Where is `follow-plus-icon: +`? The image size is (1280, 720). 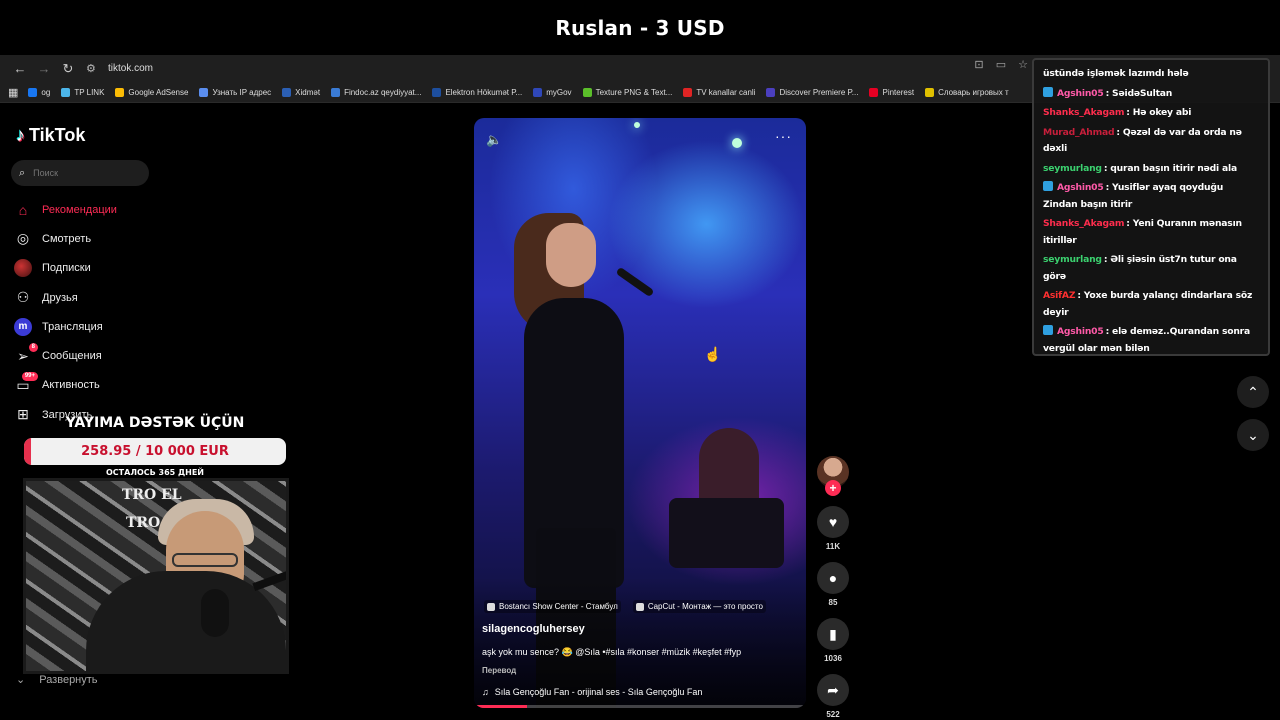
follow-plus-icon: + is located at coordinates (833, 488).